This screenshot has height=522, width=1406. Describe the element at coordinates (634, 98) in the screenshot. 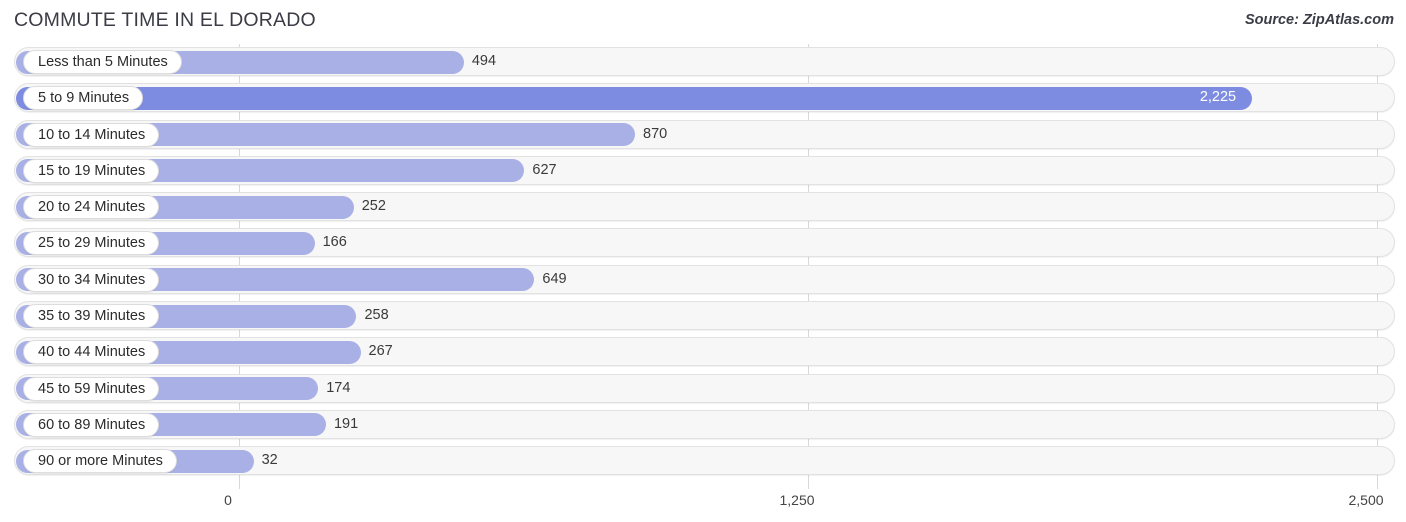

I see `bar` at that location.